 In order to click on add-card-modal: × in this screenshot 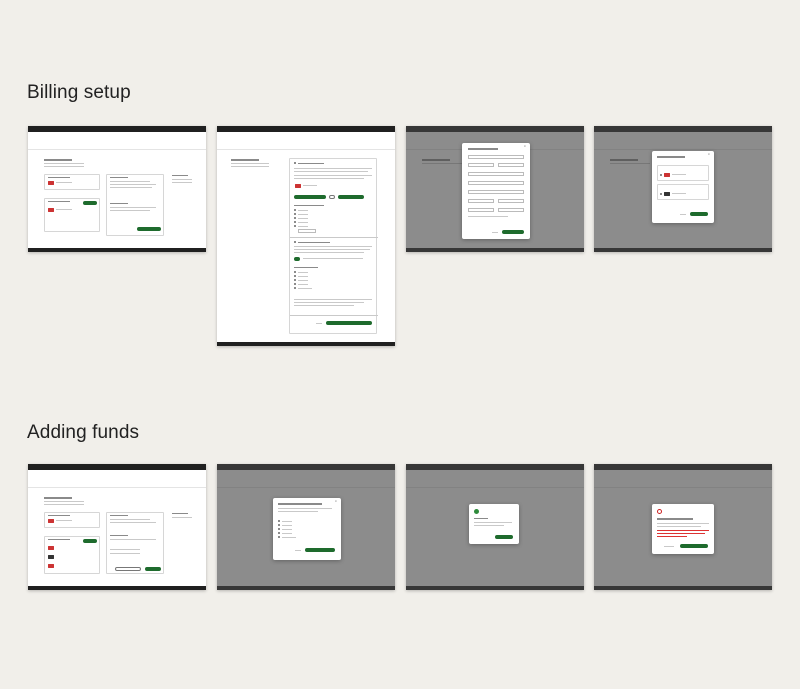, I will do `click(496, 191)`.